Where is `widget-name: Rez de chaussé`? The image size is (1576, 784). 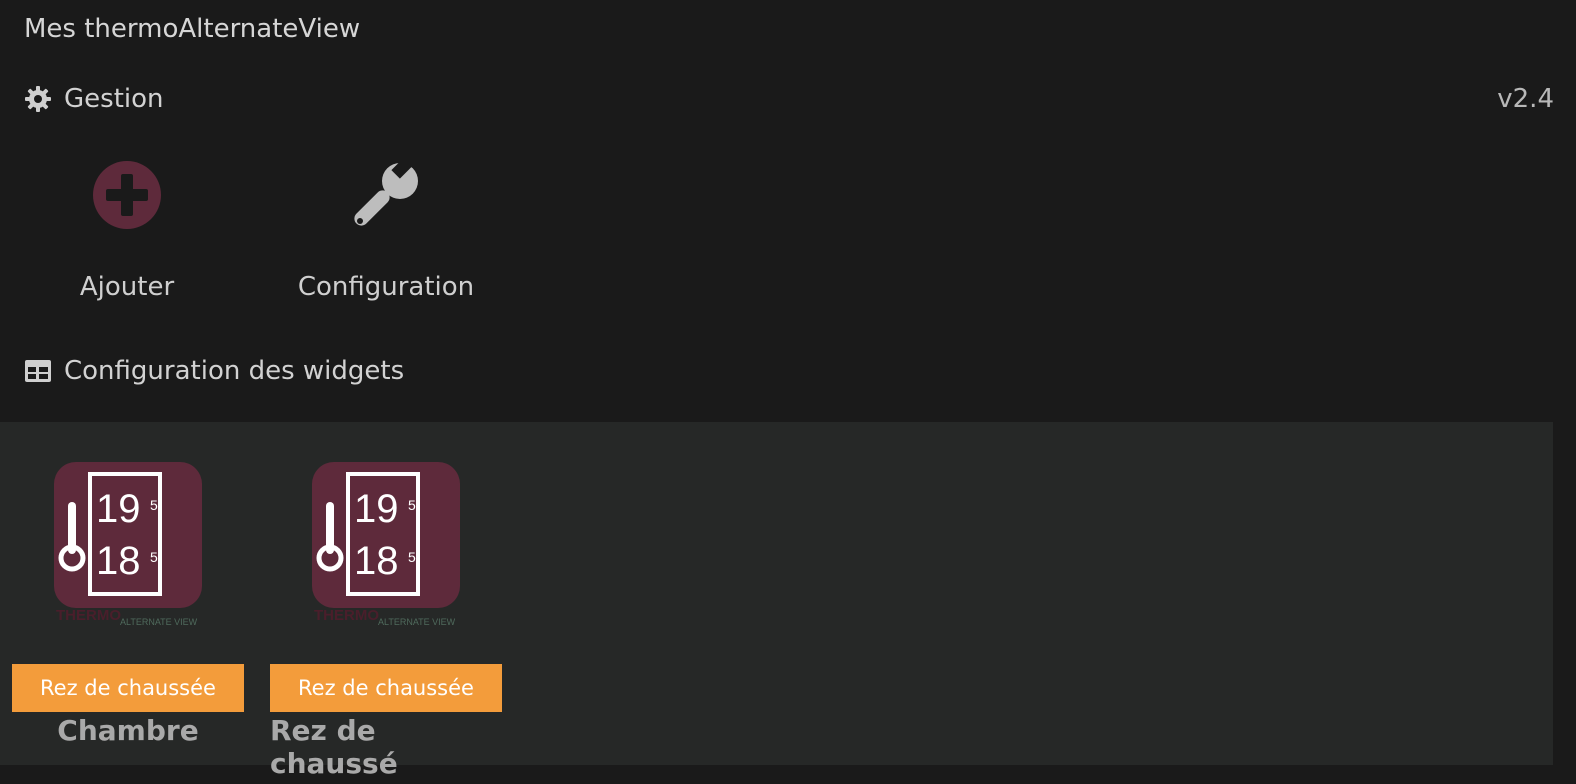
widget-name: Rez de chaussé is located at coordinates (334, 747).